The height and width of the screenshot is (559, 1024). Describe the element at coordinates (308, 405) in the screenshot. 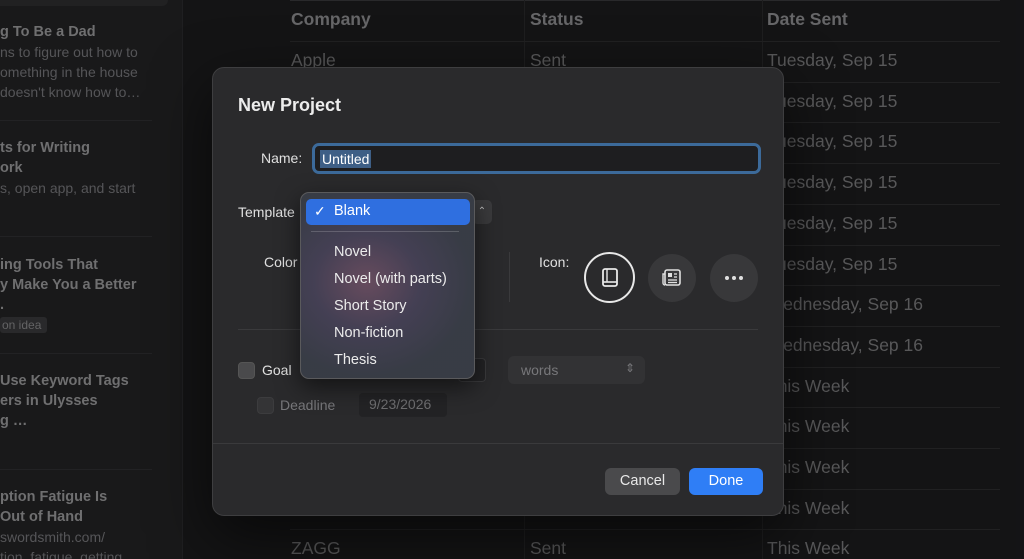

I see `deadline-label: Deadline` at that location.